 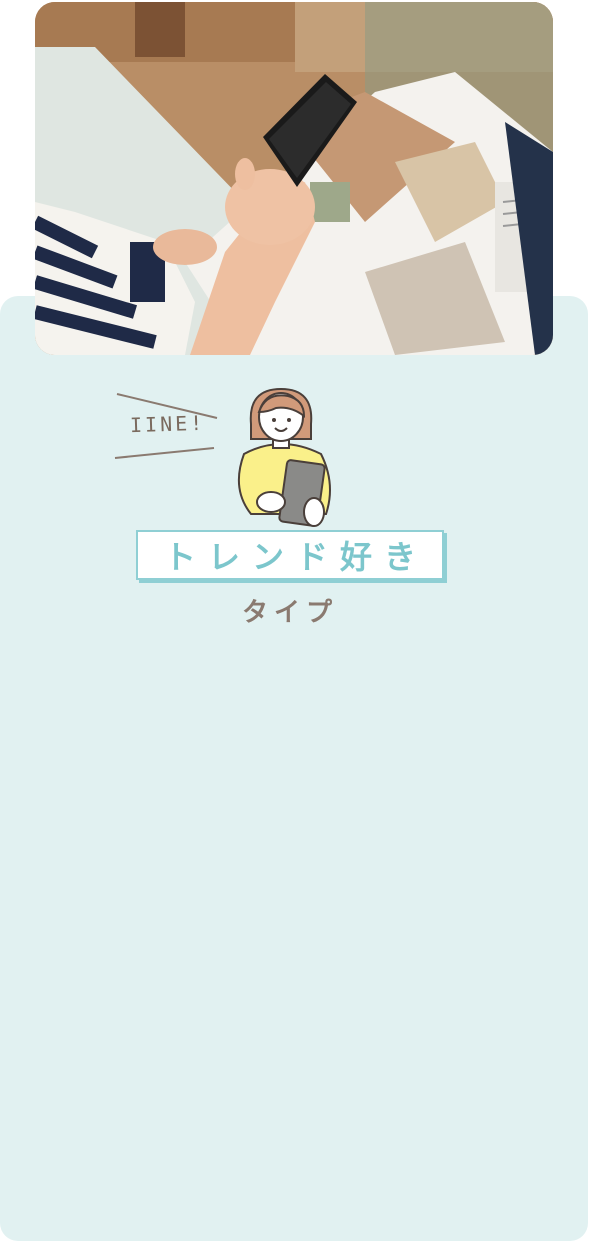 What do you see at coordinates (281, 459) in the screenshot?
I see `woman-holding-tablet-icon` at bounding box center [281, 459].